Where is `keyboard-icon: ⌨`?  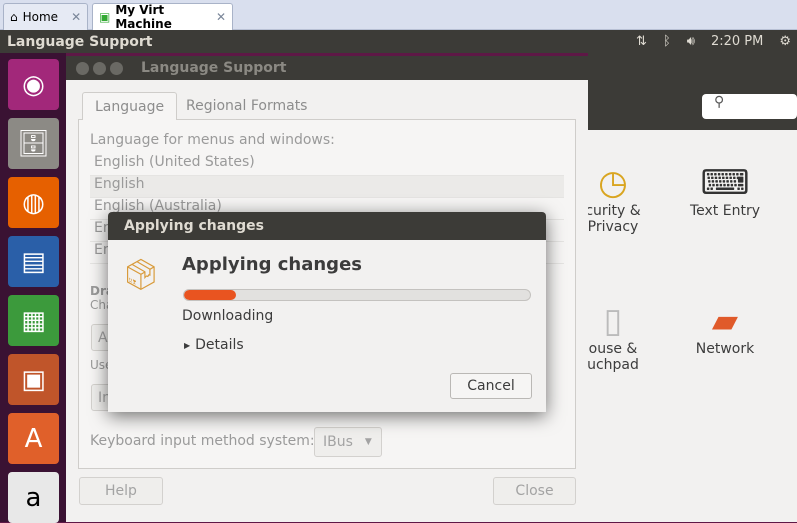 keyboard-icon: ⌨ is located at coordinates (725, 183).